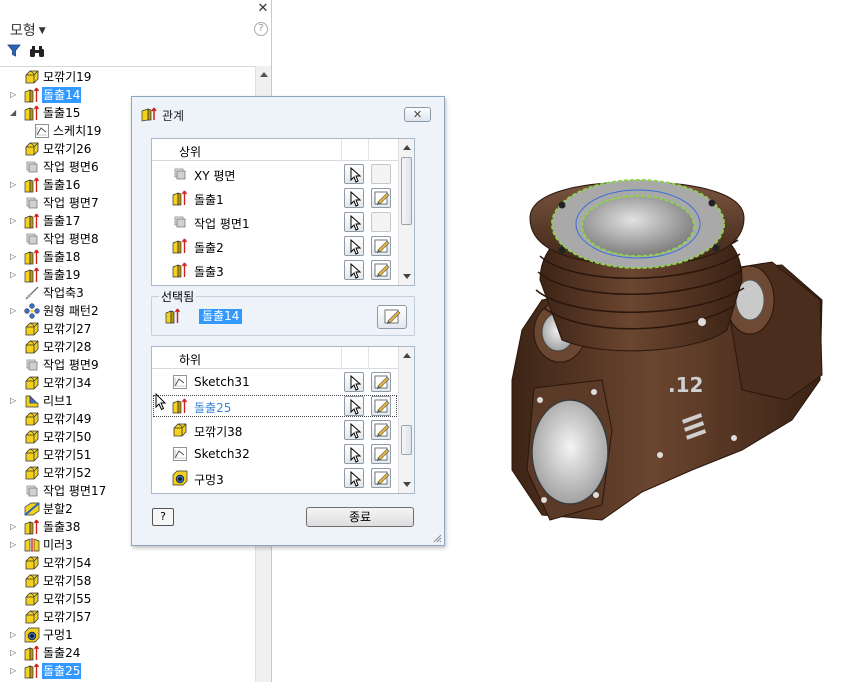  I want to click on help-icon: ?, so click(261, 29).